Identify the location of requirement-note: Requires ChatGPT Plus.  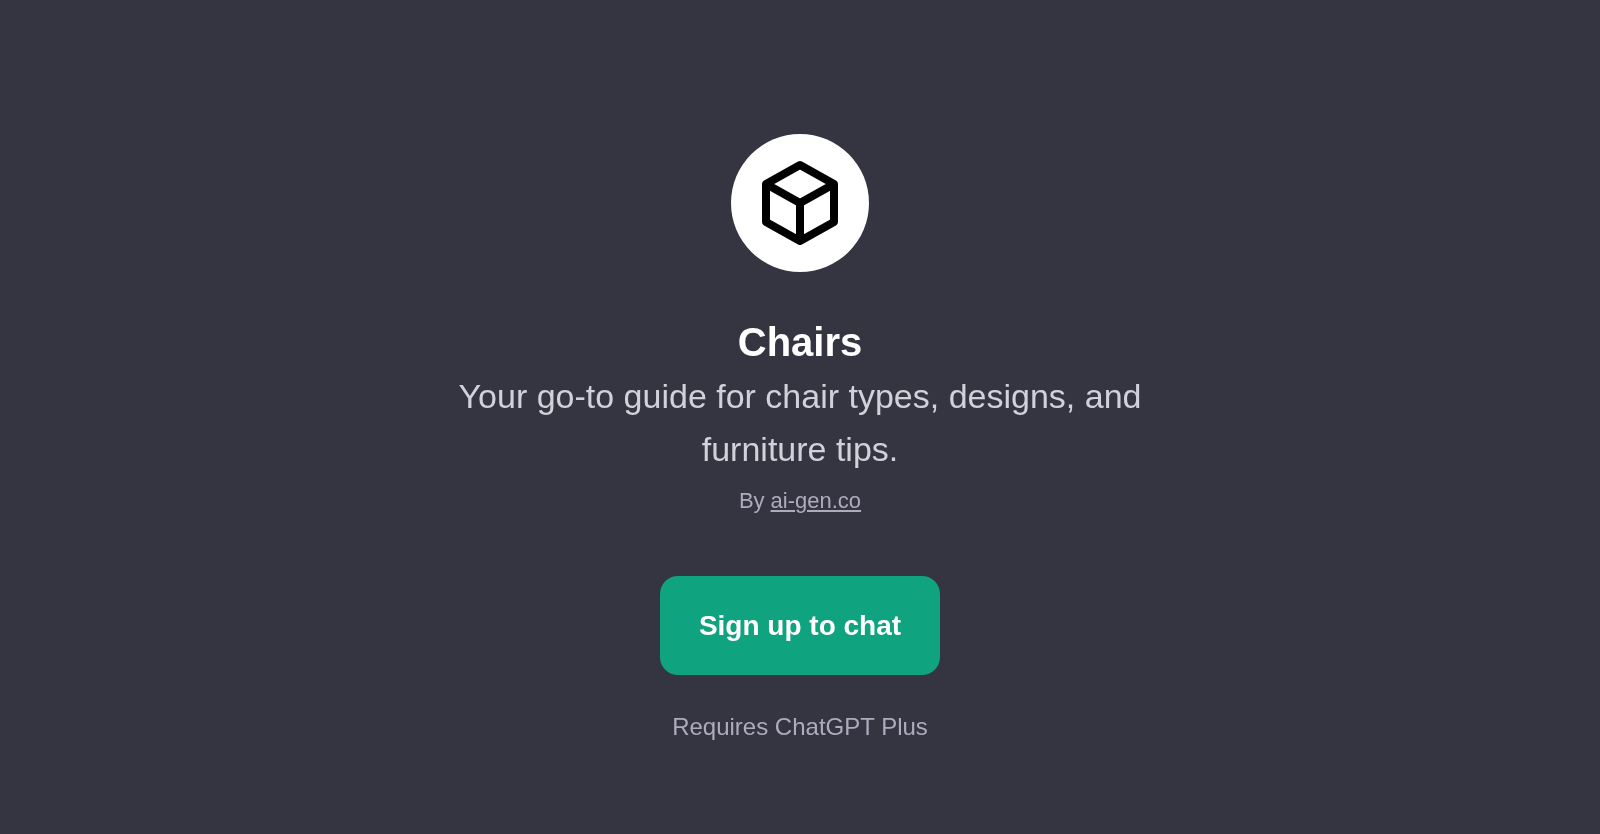
(800, 727).